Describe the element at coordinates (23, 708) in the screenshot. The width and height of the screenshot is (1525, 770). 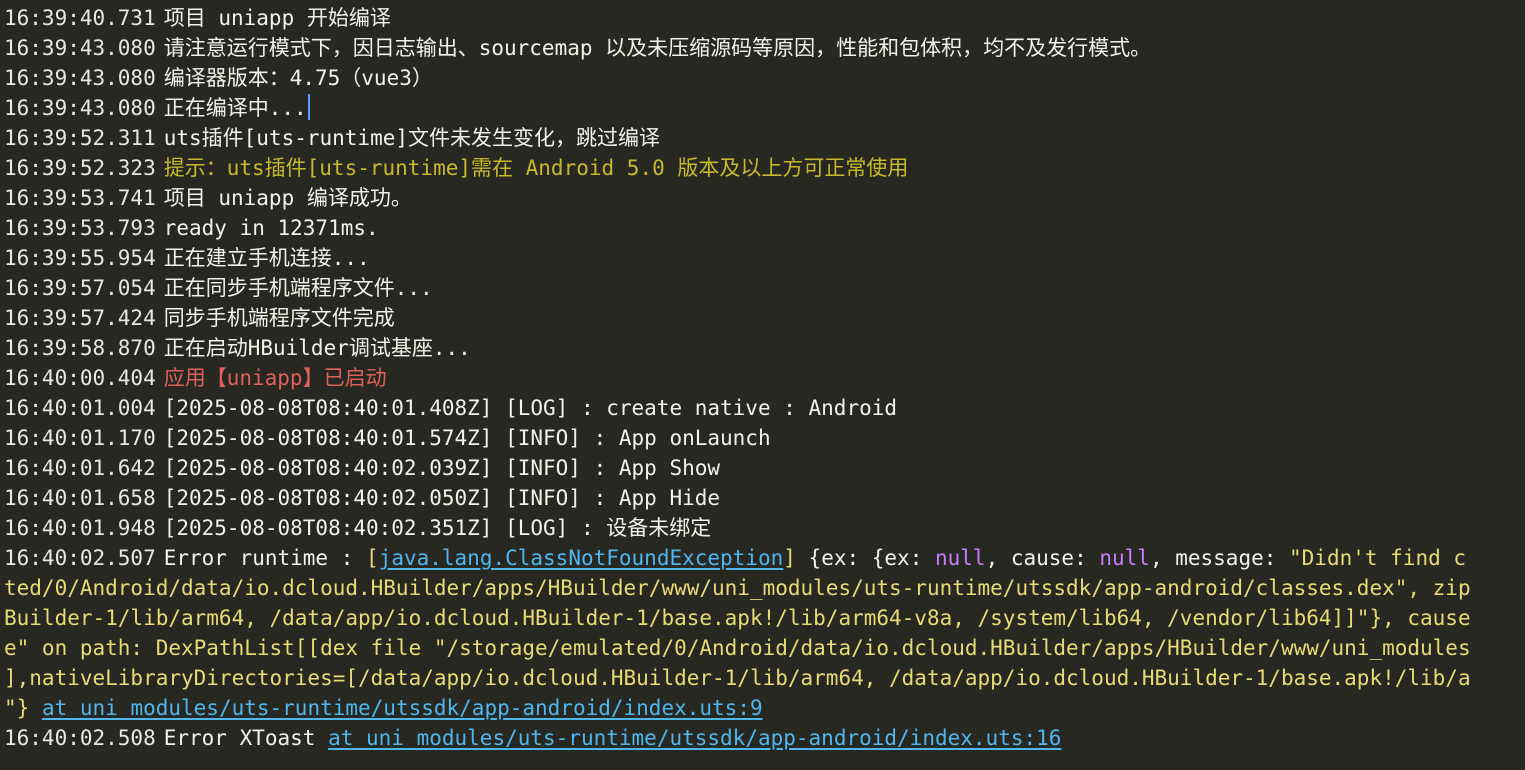
I see `error-continuation-end: "}` at that location.